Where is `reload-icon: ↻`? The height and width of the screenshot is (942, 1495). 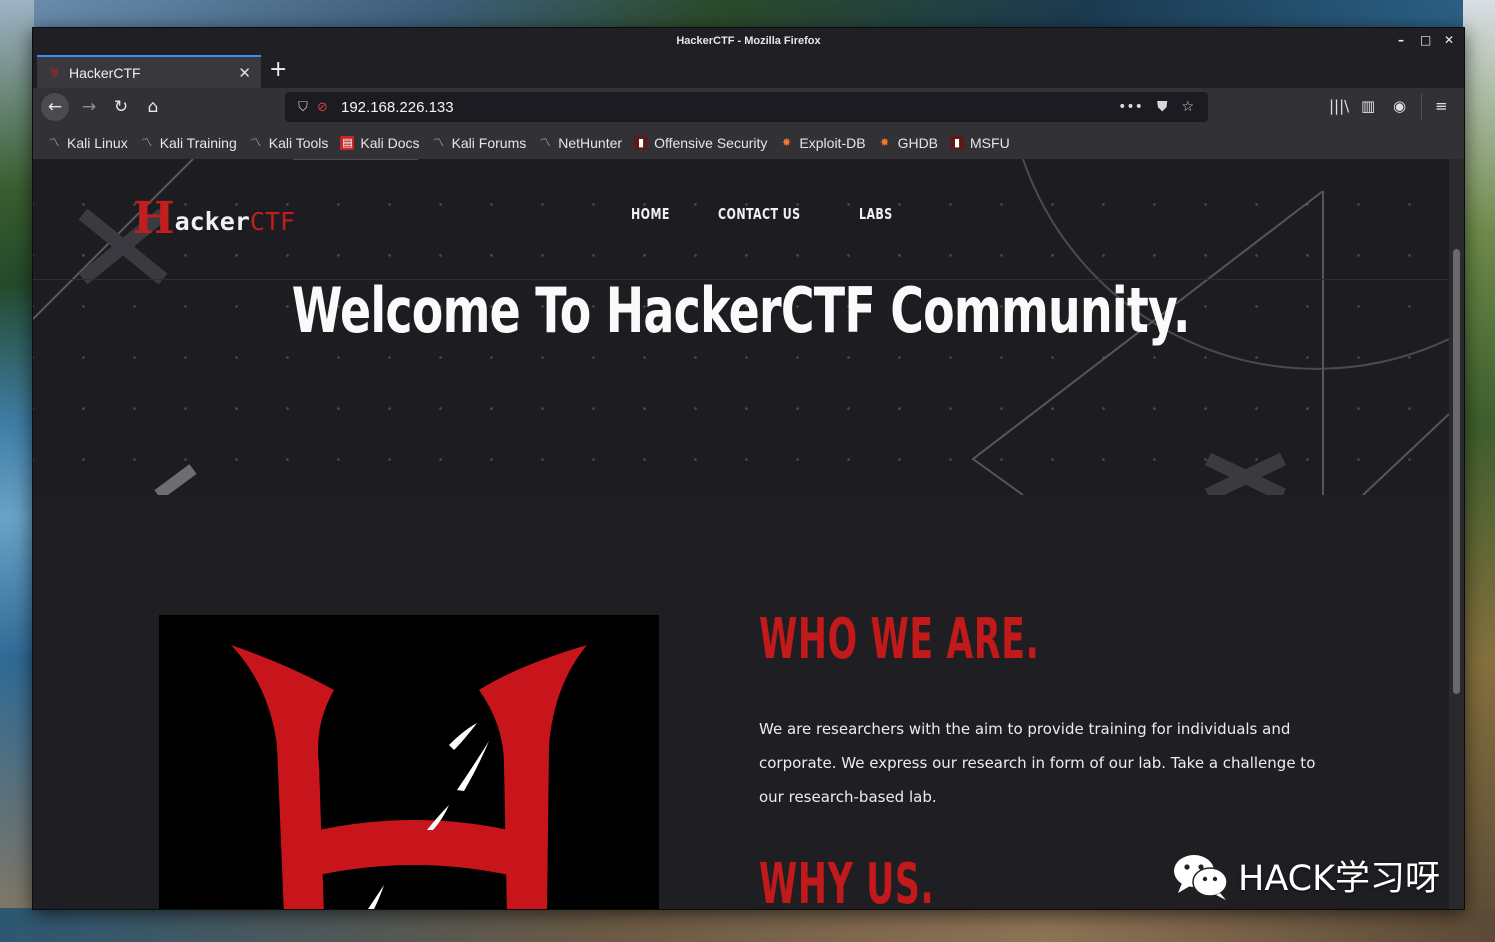 reload-icon: ↻ is located at coordinates (121, 107).